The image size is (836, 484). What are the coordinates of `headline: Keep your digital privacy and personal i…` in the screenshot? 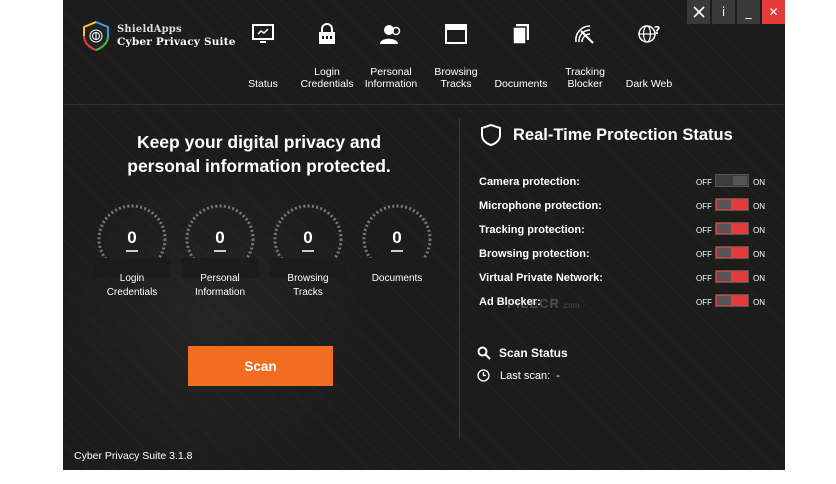 It's located at (259, 154).